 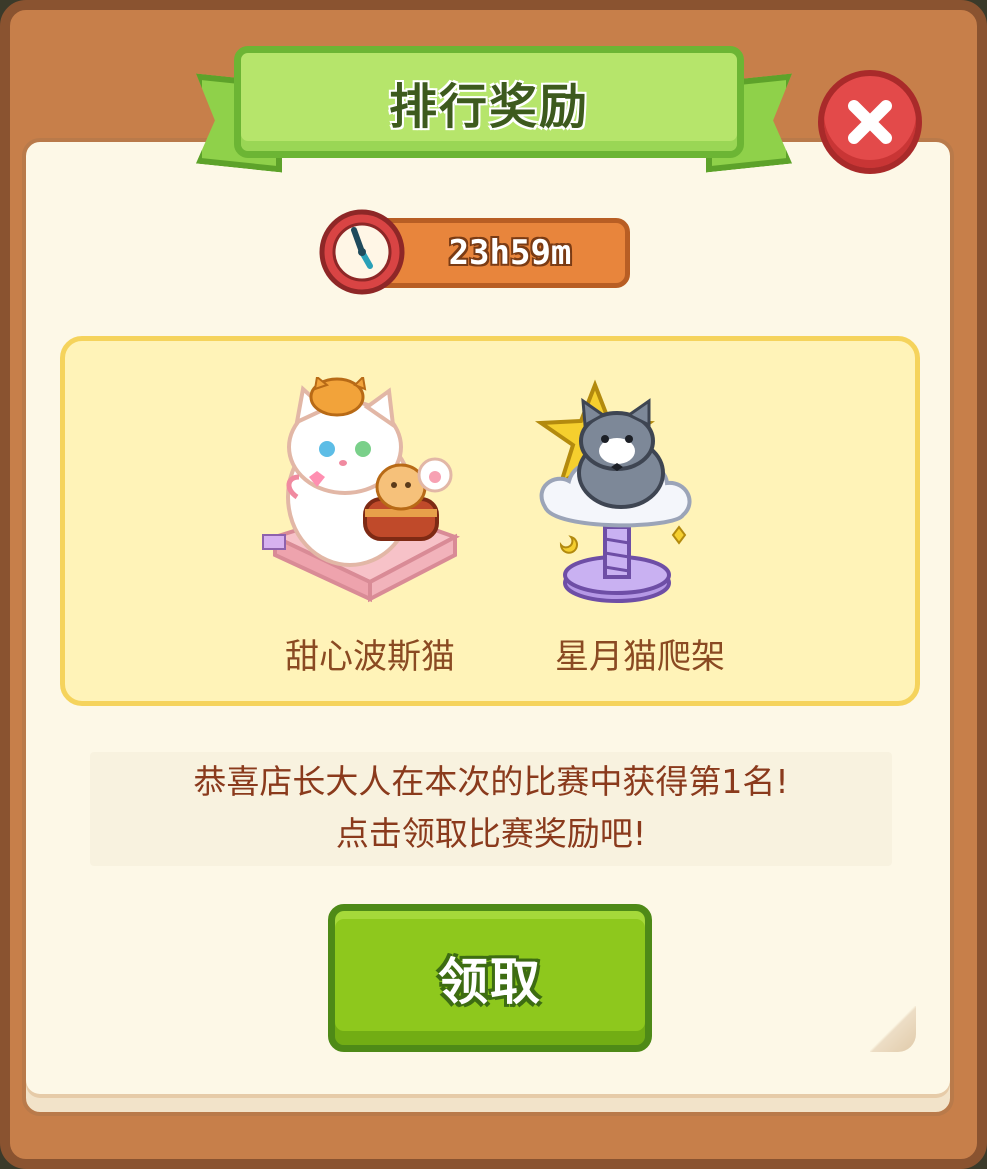 What do you see at coordinates (491, 781) in the screenshot?
I see `message-line-1: 恭喜店长大人在本次的比赛中获得第1名!` at bounding box center [491, 781].